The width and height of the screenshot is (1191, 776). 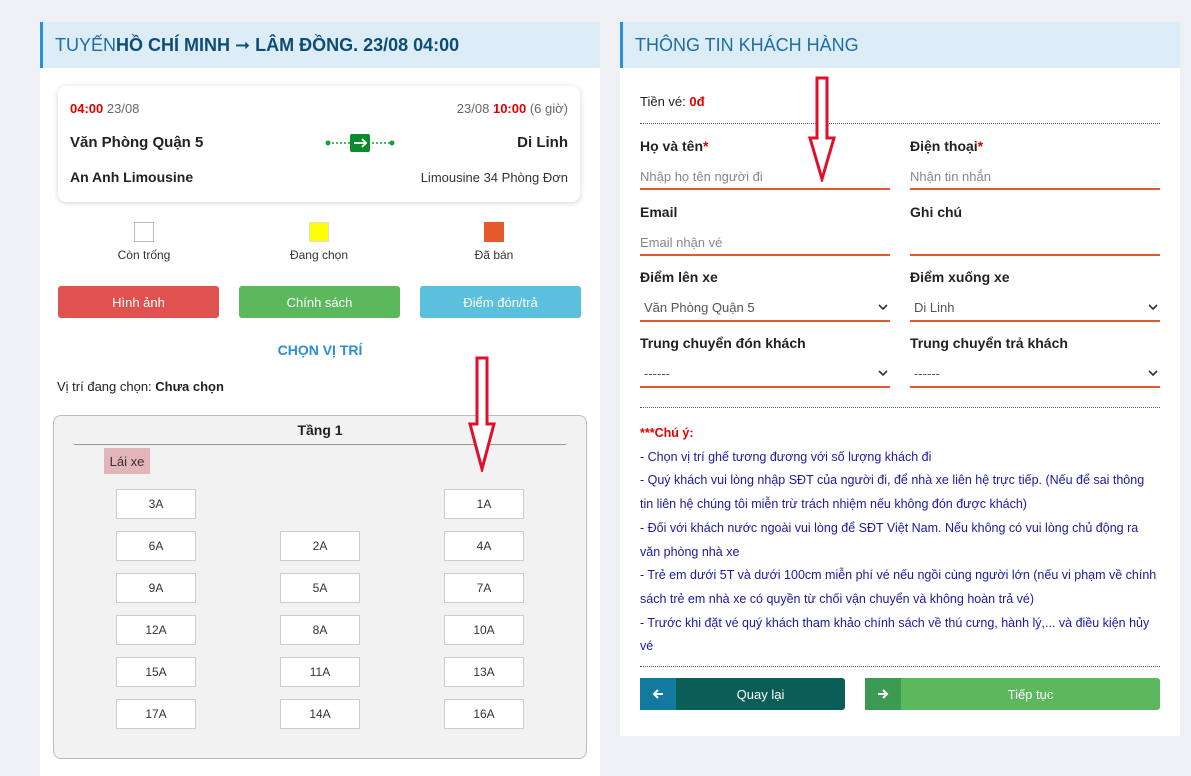 What do you see at coordinates (319, 177) in the screenshot?
I see `trip-operator-row: An Anh Limousine Limousine 34 Phòng Đơn` at bounding box center [319, 177].